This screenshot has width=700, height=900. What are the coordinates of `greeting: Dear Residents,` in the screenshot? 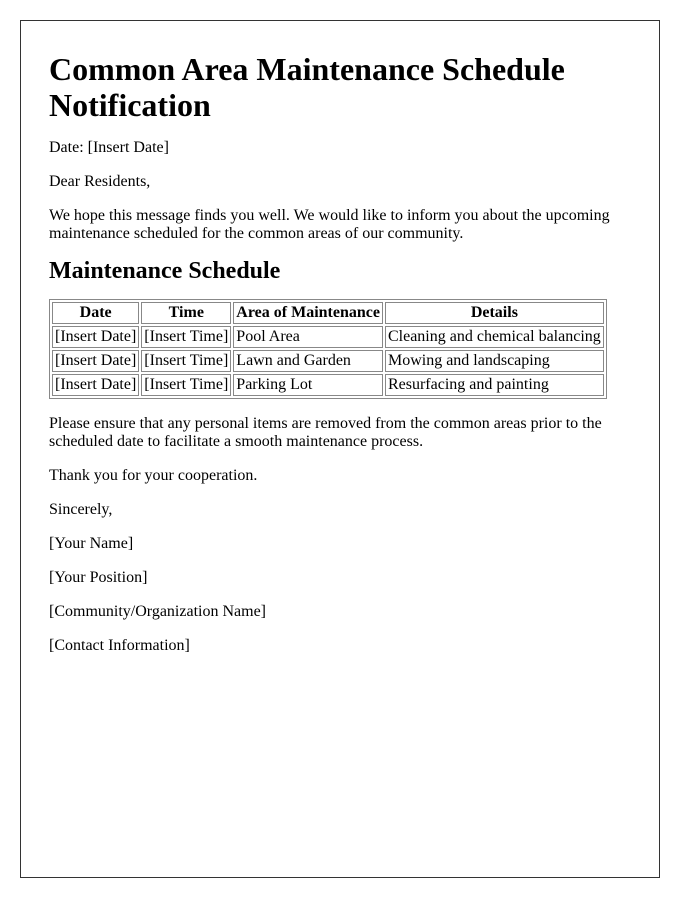 It's located at (100, 181).